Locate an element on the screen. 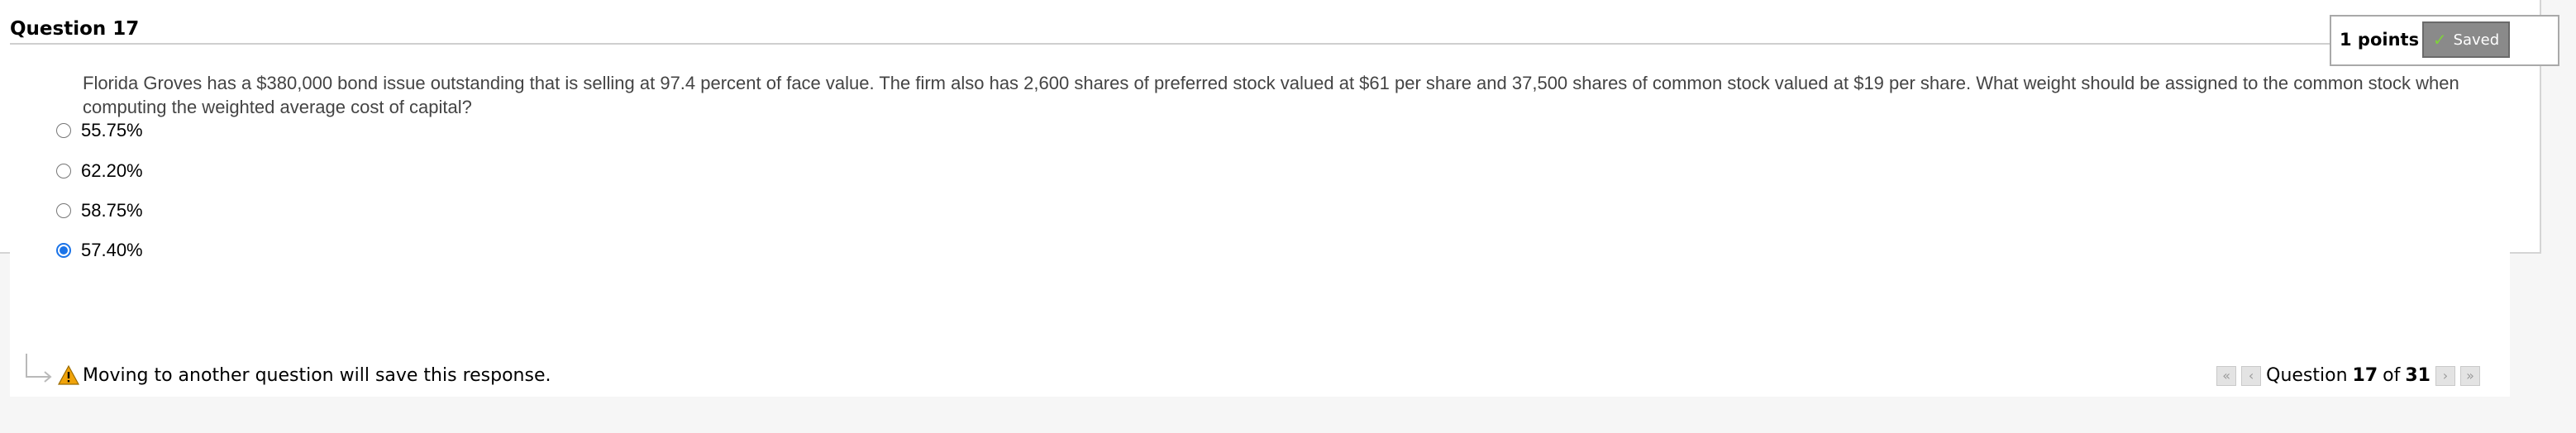 The width and height of the screenshot is (2576, 433). corner-arrow-icon is located at coordinates (39, 368).